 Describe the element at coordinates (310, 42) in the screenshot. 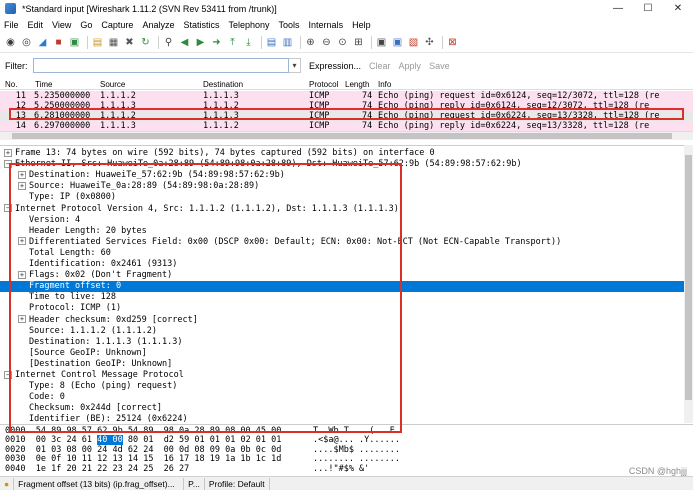

I see `zoom-in-icon: ⊕` at that location.